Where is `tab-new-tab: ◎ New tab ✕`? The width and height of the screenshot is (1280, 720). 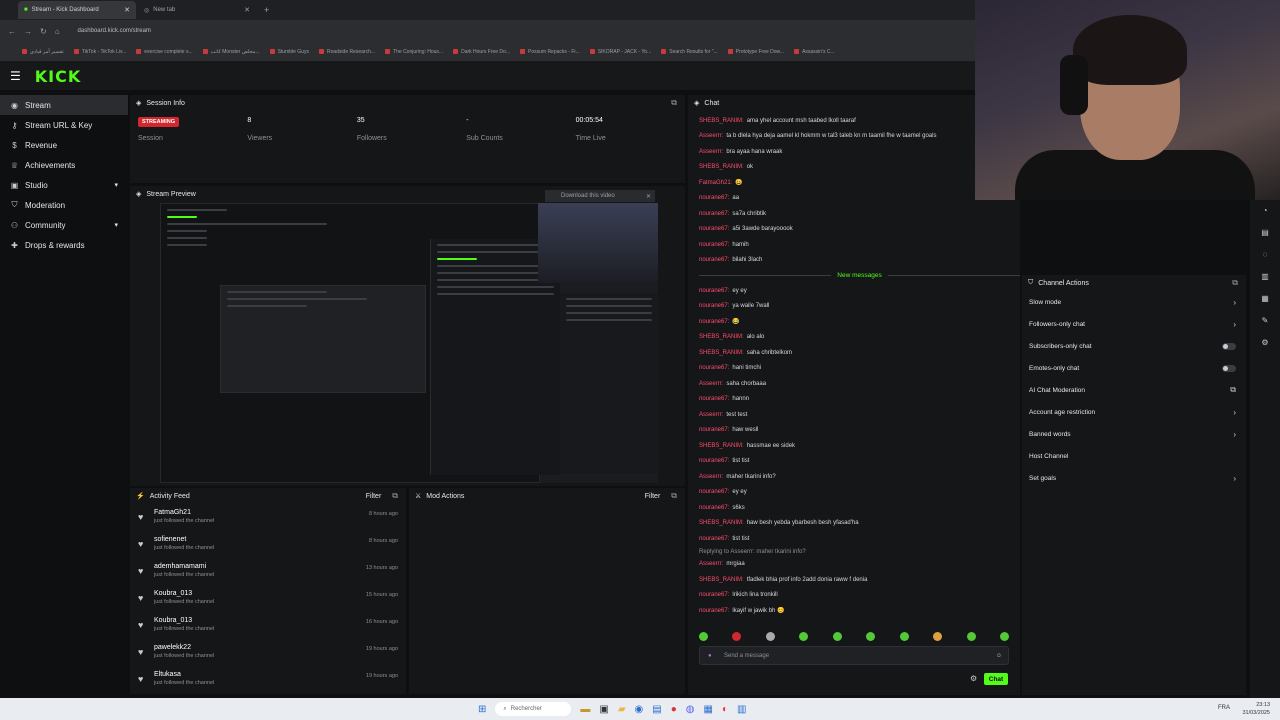
tab-new-tab: ◎ New tab ✕ is located at coordinates (197, 10).